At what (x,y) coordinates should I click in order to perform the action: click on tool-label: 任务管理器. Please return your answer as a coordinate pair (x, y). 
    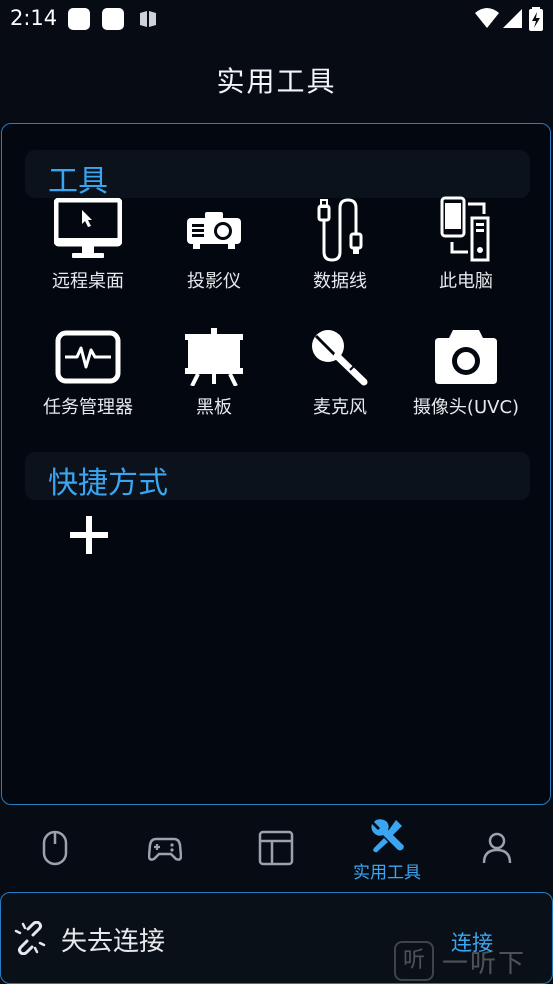
    Looking at the image, I should click on (88, 407).